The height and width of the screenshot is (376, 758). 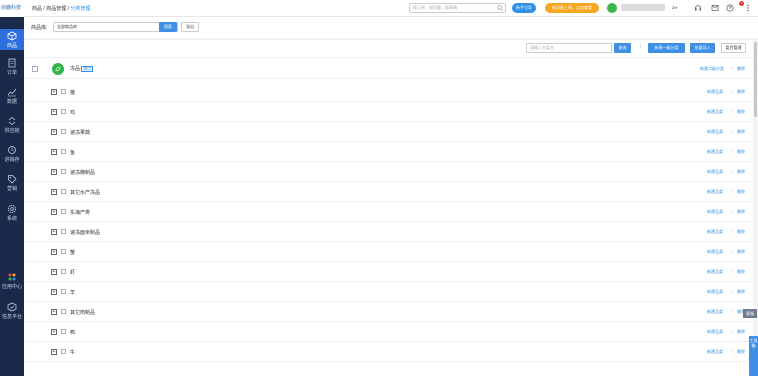 What do you see at coordinates (12, 39) in the screenshot?
I see `sidebar-item-products: 商品` at bounding box center [12, 39].